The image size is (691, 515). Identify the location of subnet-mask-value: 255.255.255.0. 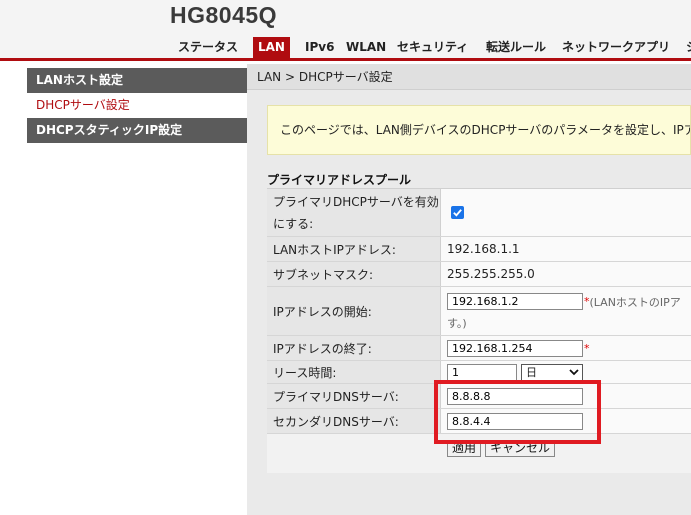
(566, 274).